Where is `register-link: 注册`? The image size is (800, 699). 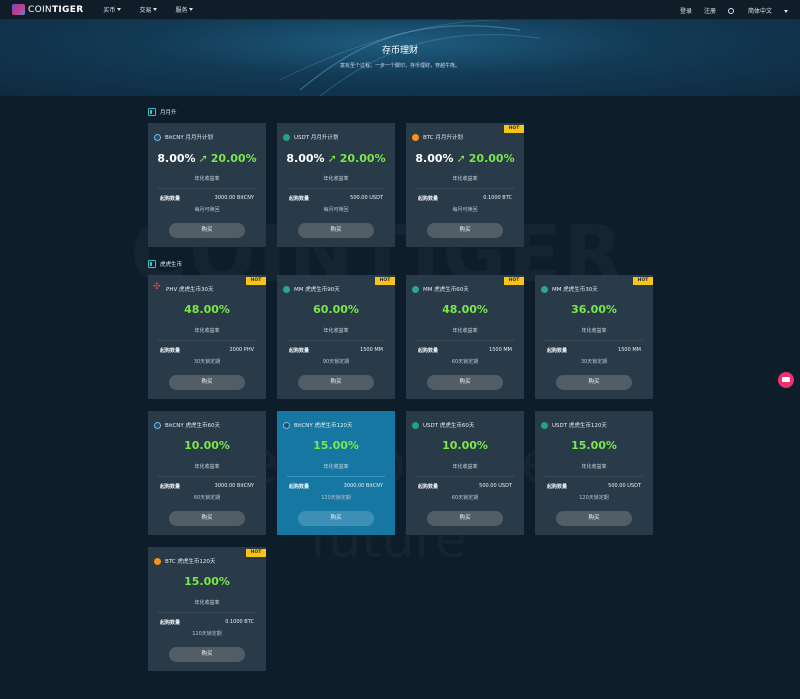
register-link: 注册 is located at coordinates (710, 10).